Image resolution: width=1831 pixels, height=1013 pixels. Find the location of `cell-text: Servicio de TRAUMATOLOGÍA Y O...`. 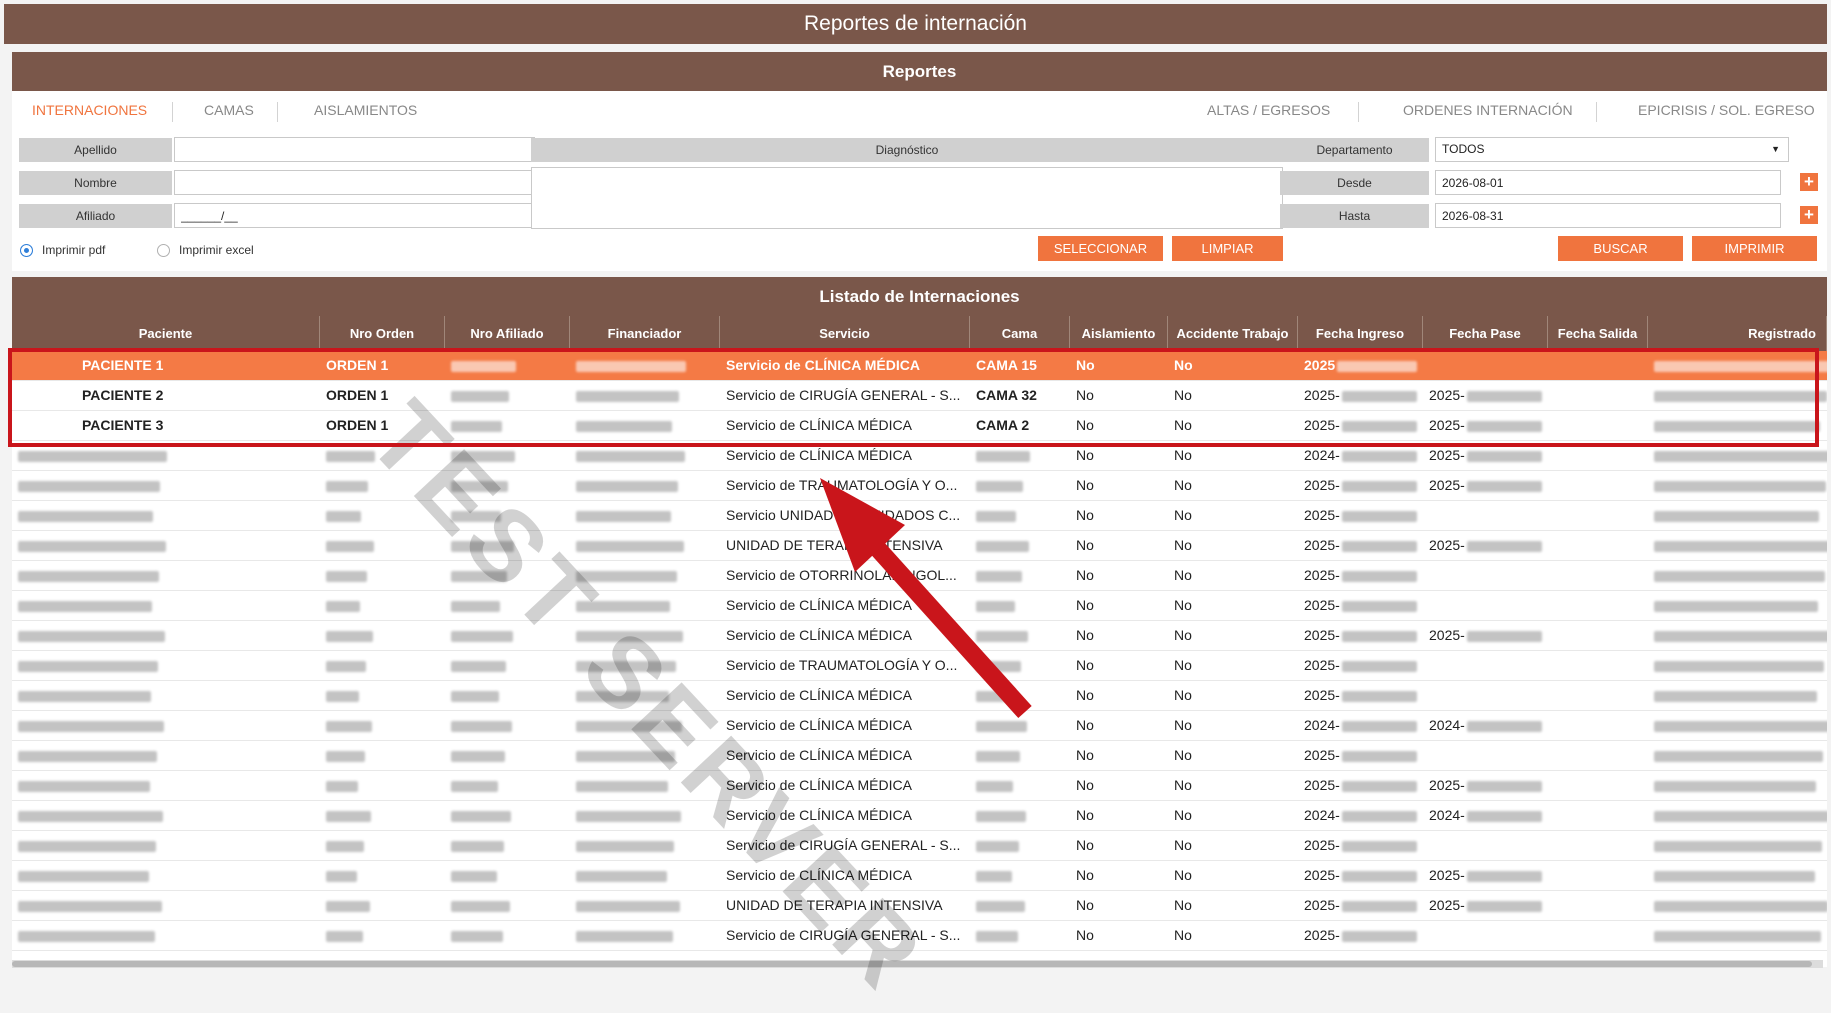

cell-text: Servicio de TRAUMATOLOGÍA Y O... is located at coordinates (842, 485).